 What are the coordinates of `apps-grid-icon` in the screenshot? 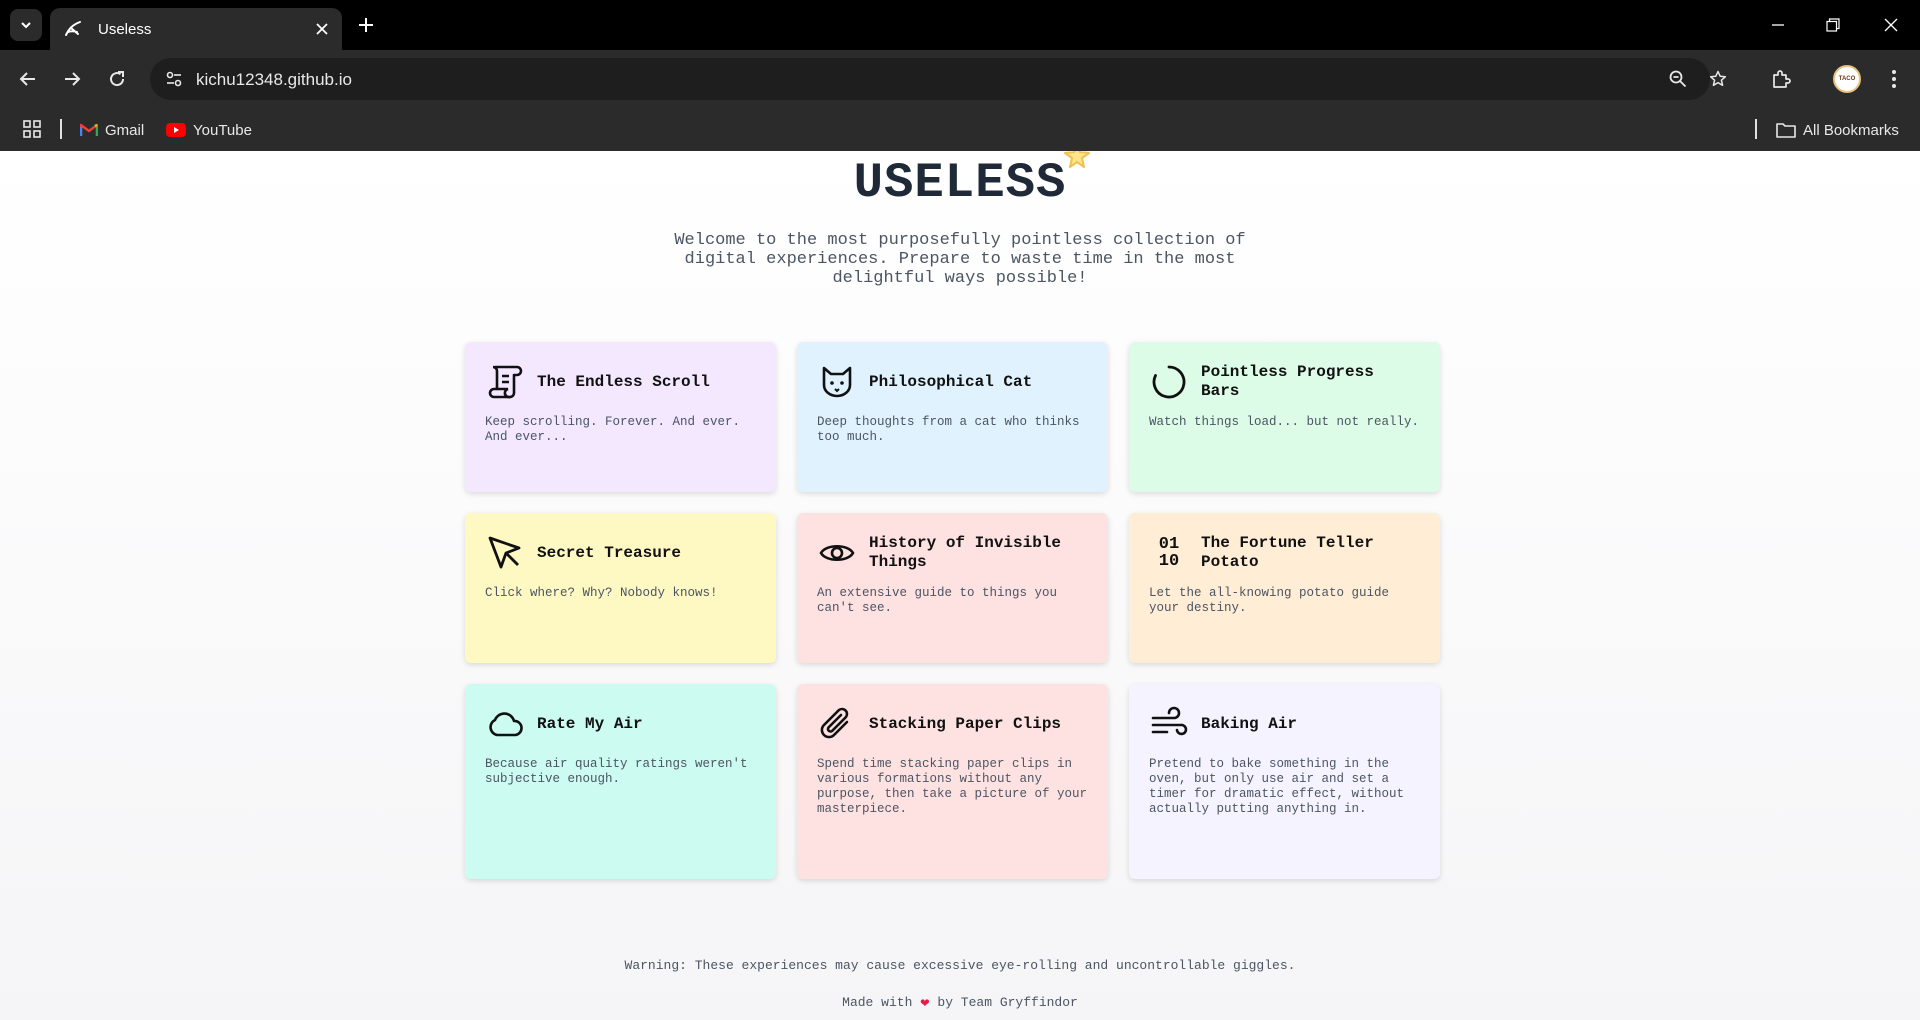 It's located at (32, 129).